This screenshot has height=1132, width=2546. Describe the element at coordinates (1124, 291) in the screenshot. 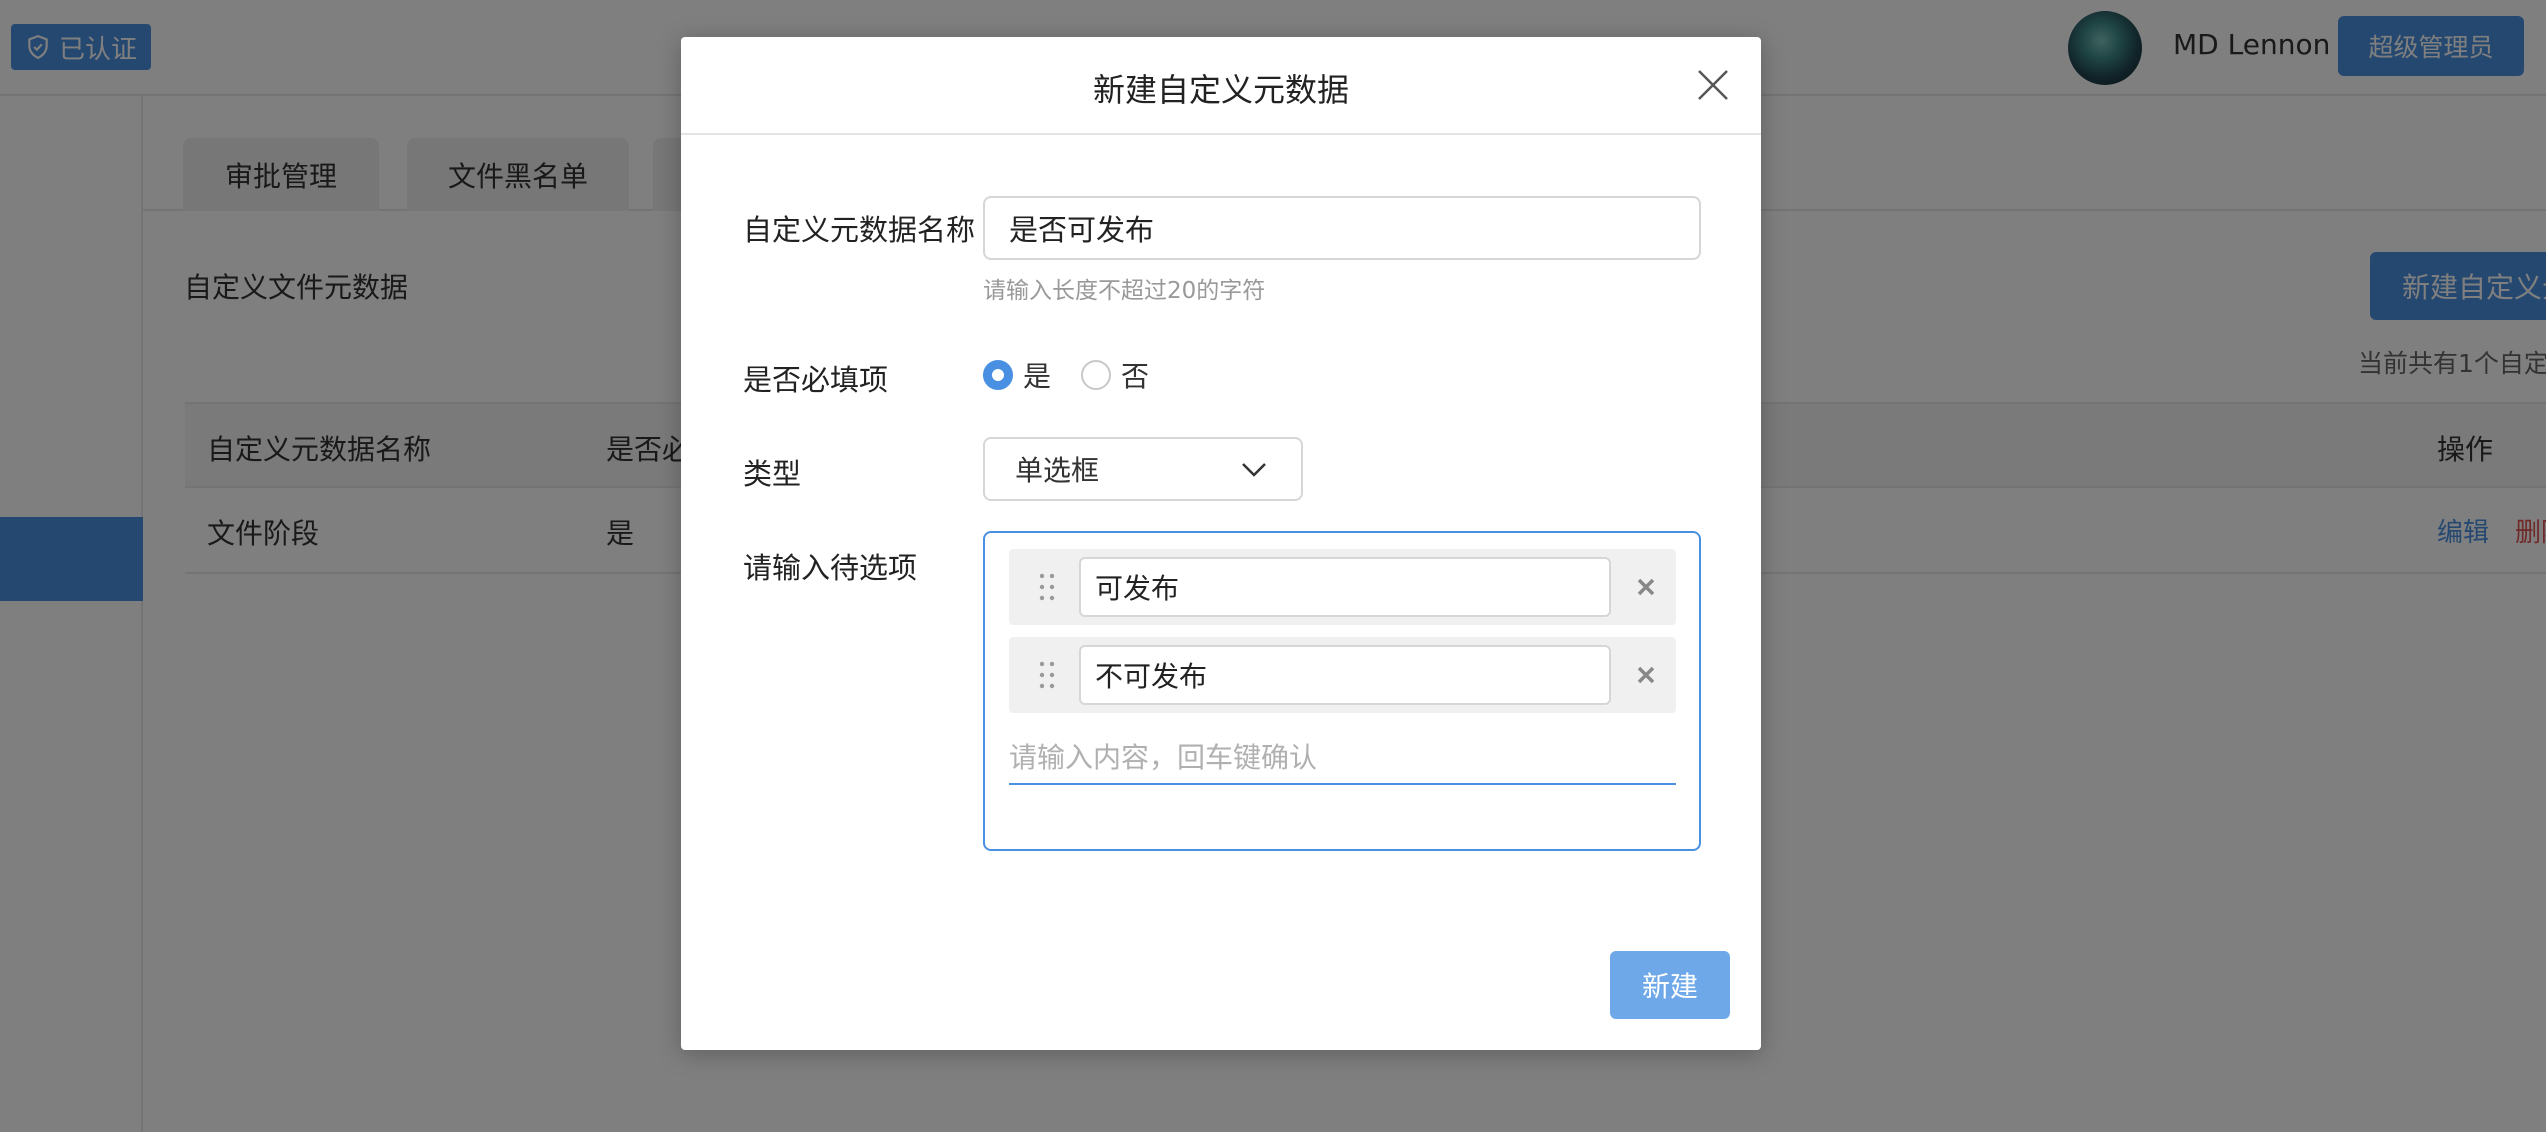

I see `name-hint: 请输入长度不超过20的字符` at that location.